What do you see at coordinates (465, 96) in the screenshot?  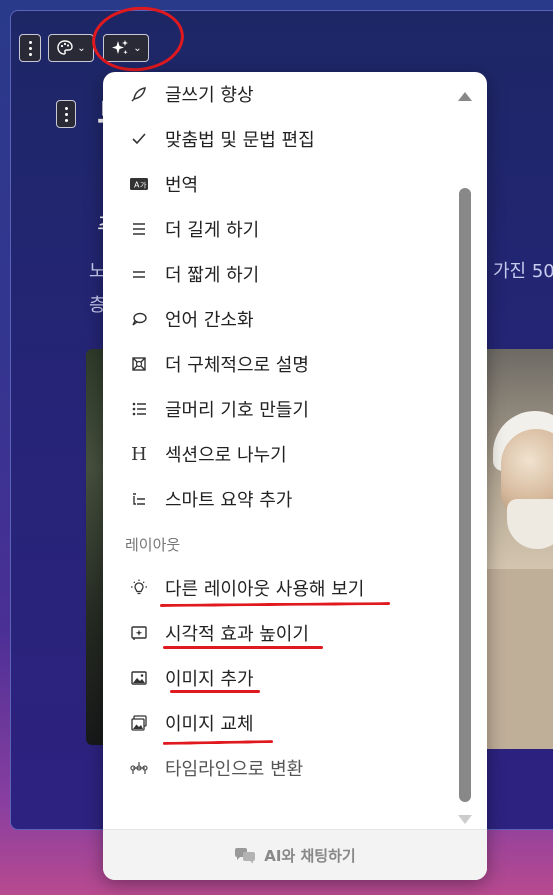 I see `scroll-up-arrow-icon` at bounding box center [465, 96].